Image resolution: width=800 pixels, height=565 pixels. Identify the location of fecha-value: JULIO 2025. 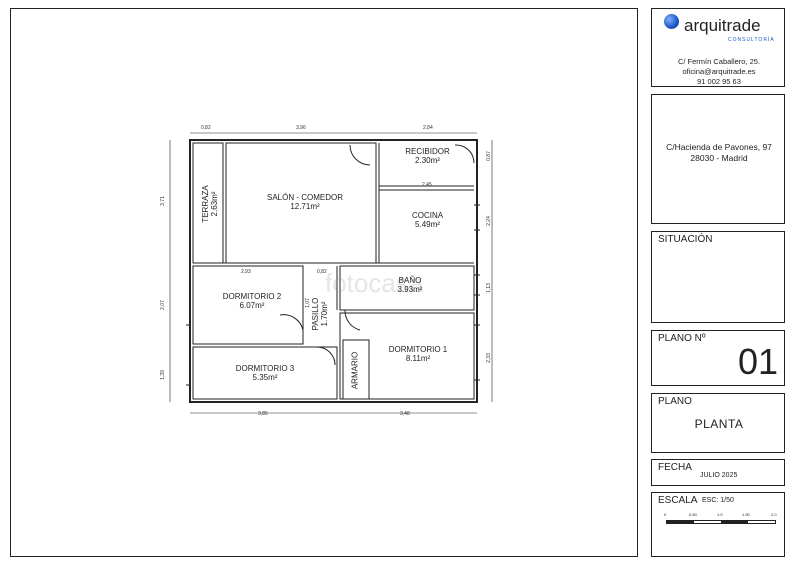
(719, 475).